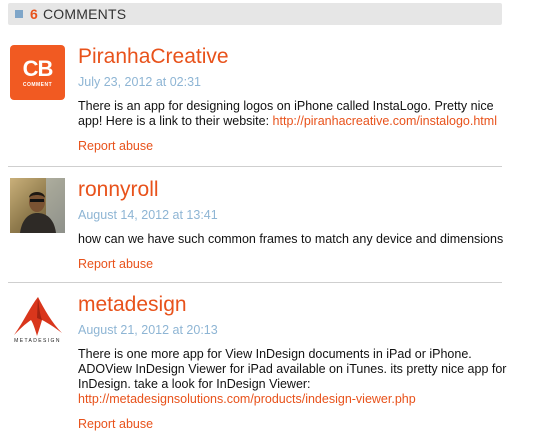  Describe the element at coordinates (293, 330) in the screenshot. I see `comment-date: August 21, 2012 at 20:13` at that location.